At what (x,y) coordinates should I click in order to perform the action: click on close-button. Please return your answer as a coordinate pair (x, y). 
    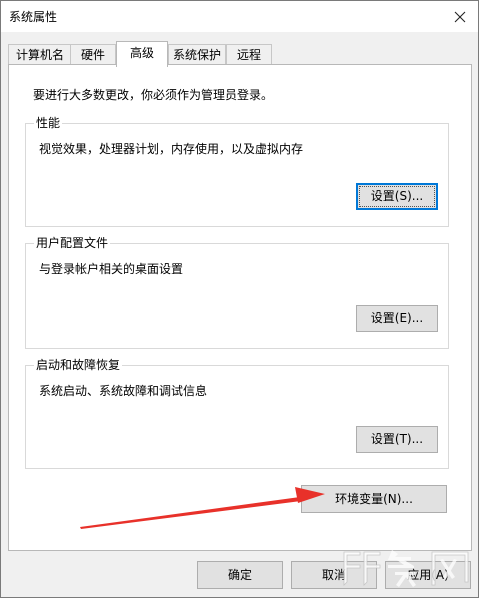
    Looking at the image, I should click on (460, 16).